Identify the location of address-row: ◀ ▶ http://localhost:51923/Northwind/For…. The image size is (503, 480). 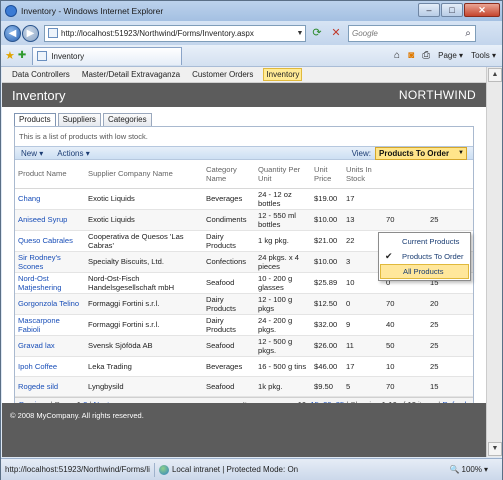
(251, 33).